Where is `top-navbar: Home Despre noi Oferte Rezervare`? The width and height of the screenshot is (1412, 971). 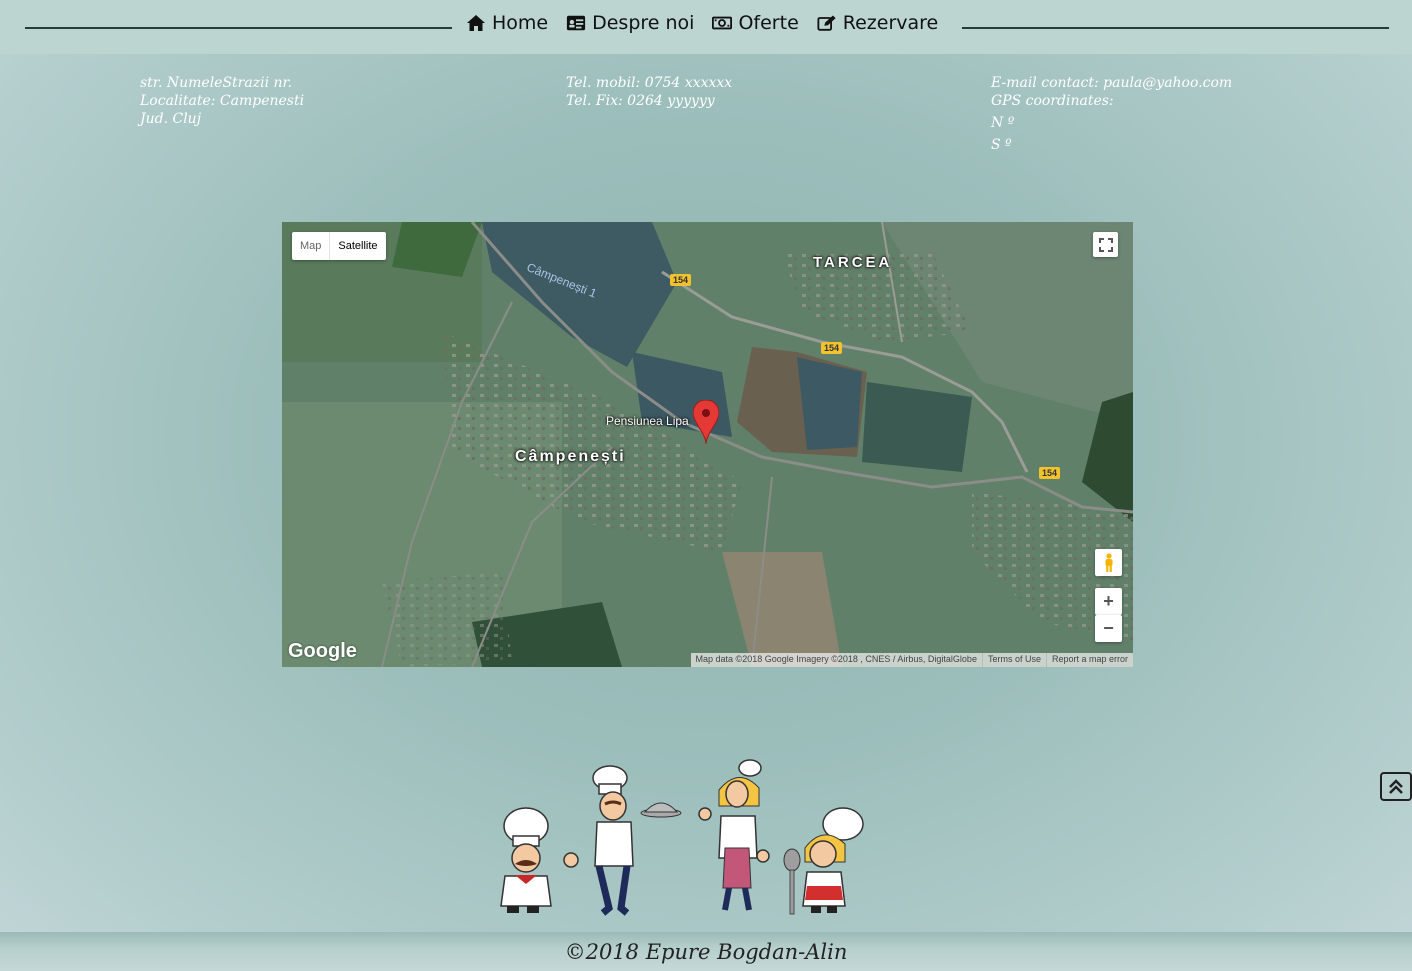
top-navbar: Home Despre noi Oferte Rezervare is located at coordinates (706, 27).